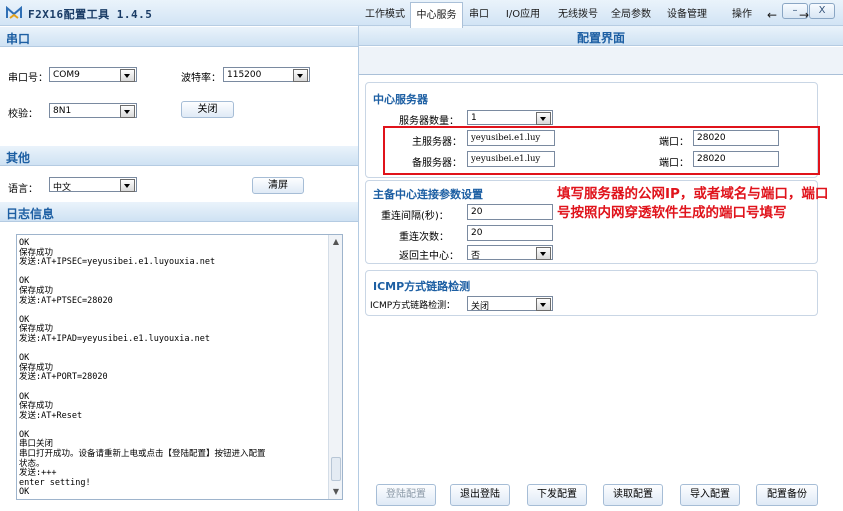 This screenshot has height=511, width=843. Describe the element at coordinates (278, 185) in the screenshot. I see `clear-screen-button: 清屏` at that location.